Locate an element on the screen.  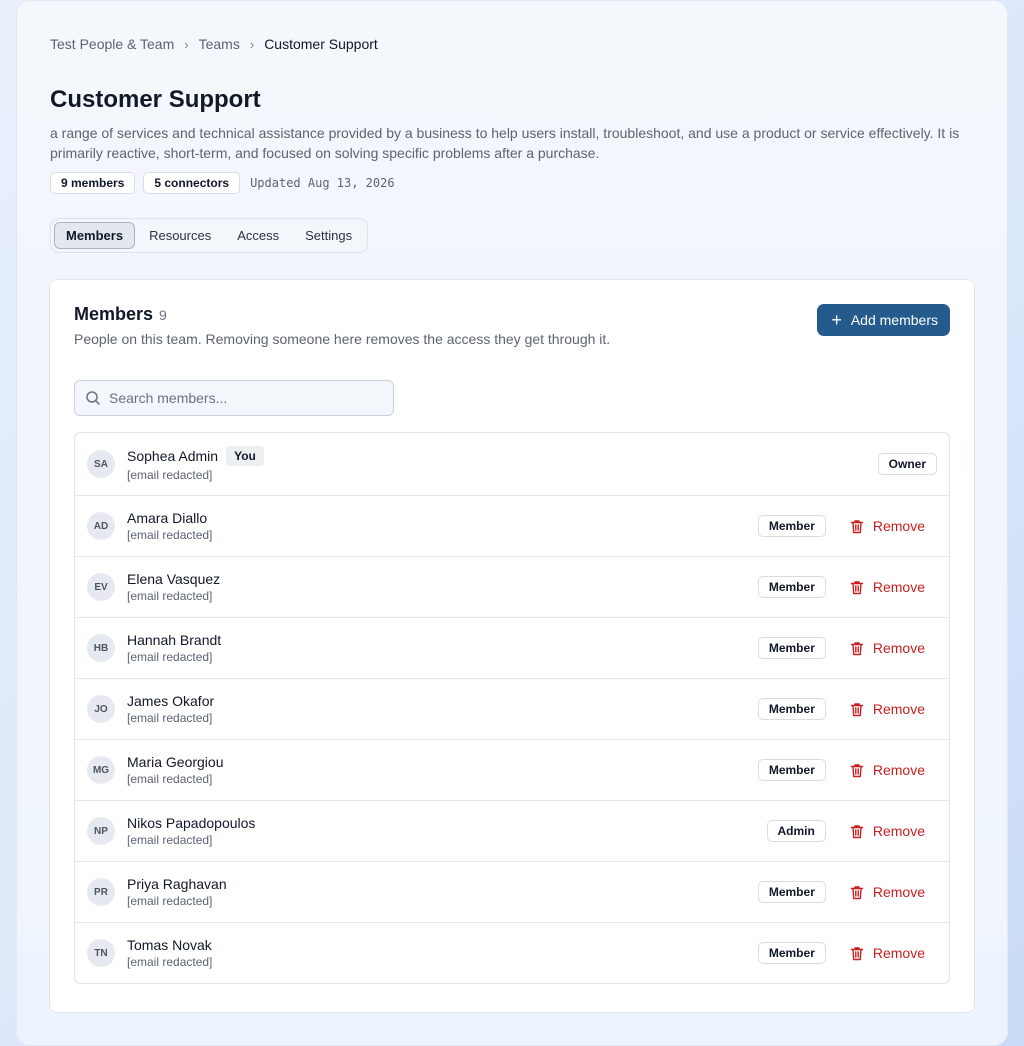
avatar: SA is located at coordinates (101, 464).